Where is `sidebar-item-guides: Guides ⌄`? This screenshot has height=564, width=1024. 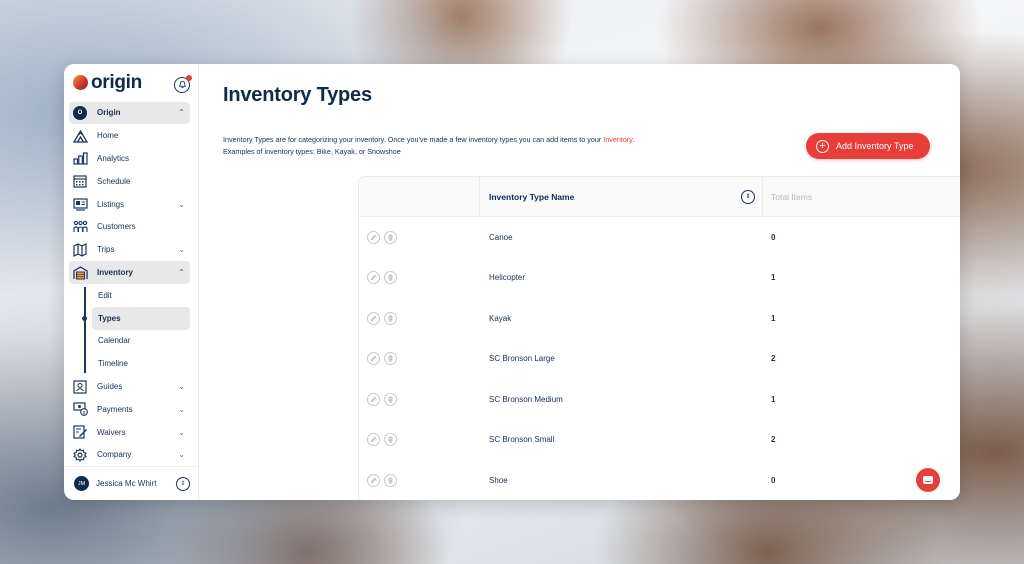
sidebar-item-guides: Guides ⌄ is located at coordinates (129, 386).